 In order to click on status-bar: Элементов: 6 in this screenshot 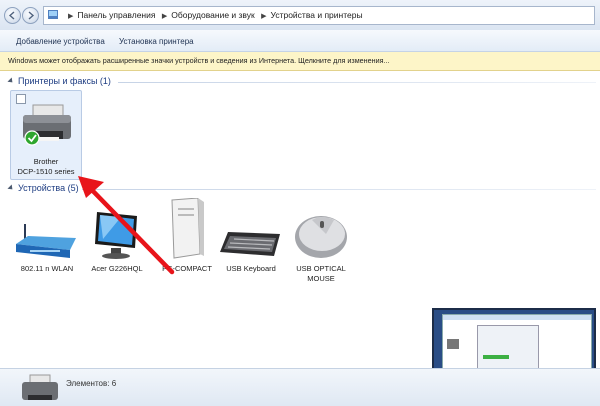, I will do `click(300, 387)`.